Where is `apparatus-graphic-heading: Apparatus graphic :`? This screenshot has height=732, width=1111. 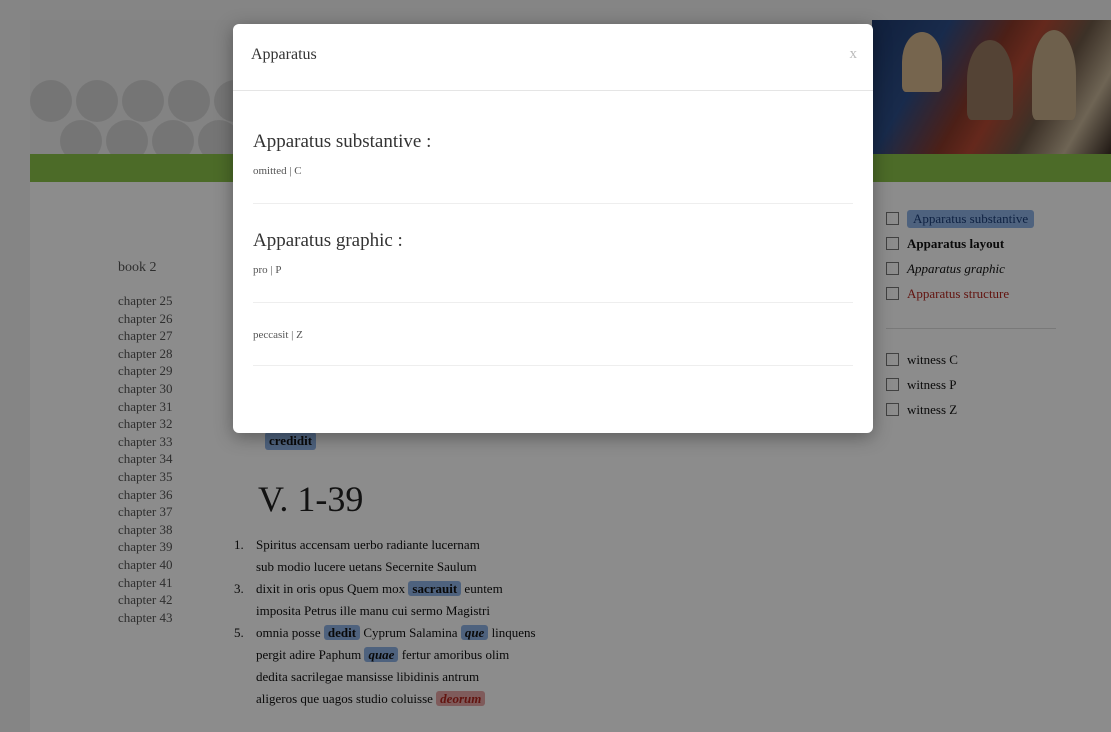
apparatus-graphic-heading: Apparatus graphic : is located at coordinates (328, 240).